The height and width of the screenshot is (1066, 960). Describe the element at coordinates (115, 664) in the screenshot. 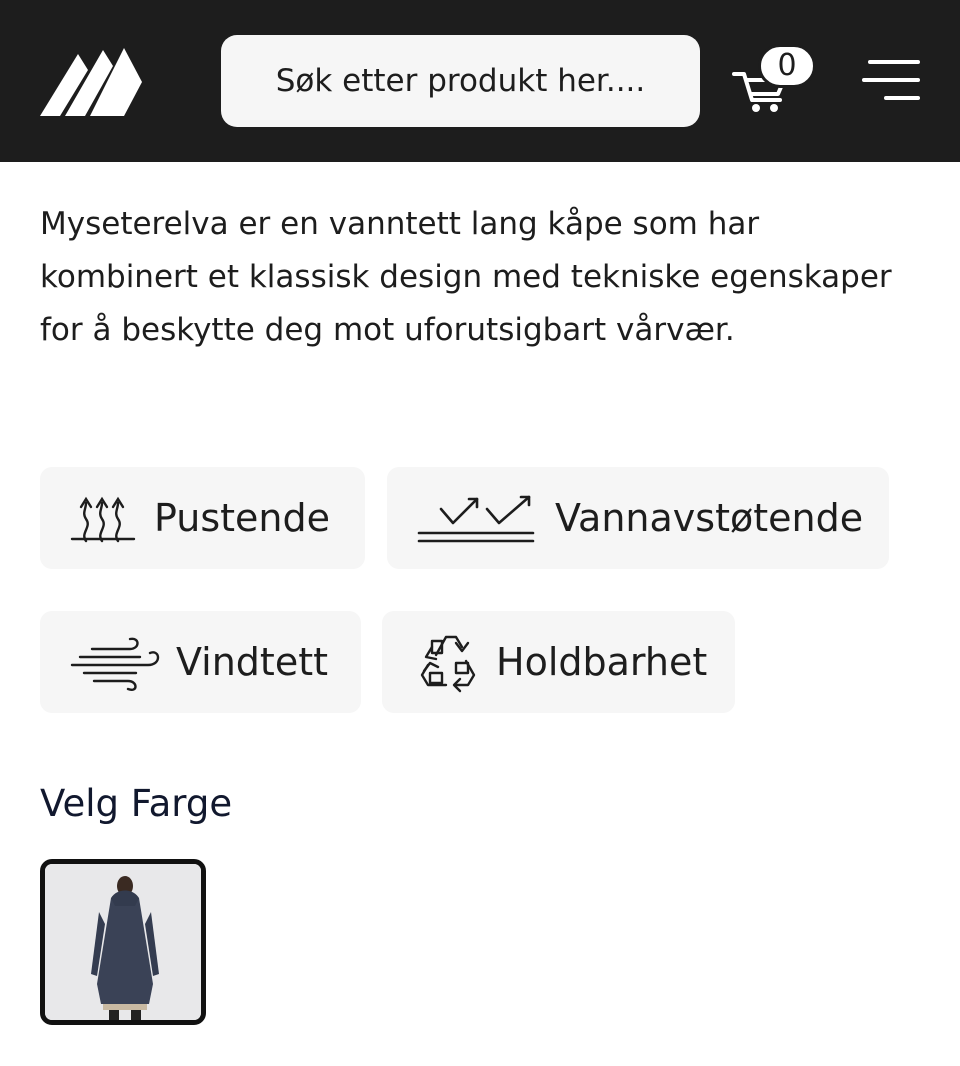

I see `windproof-icon` at that location.